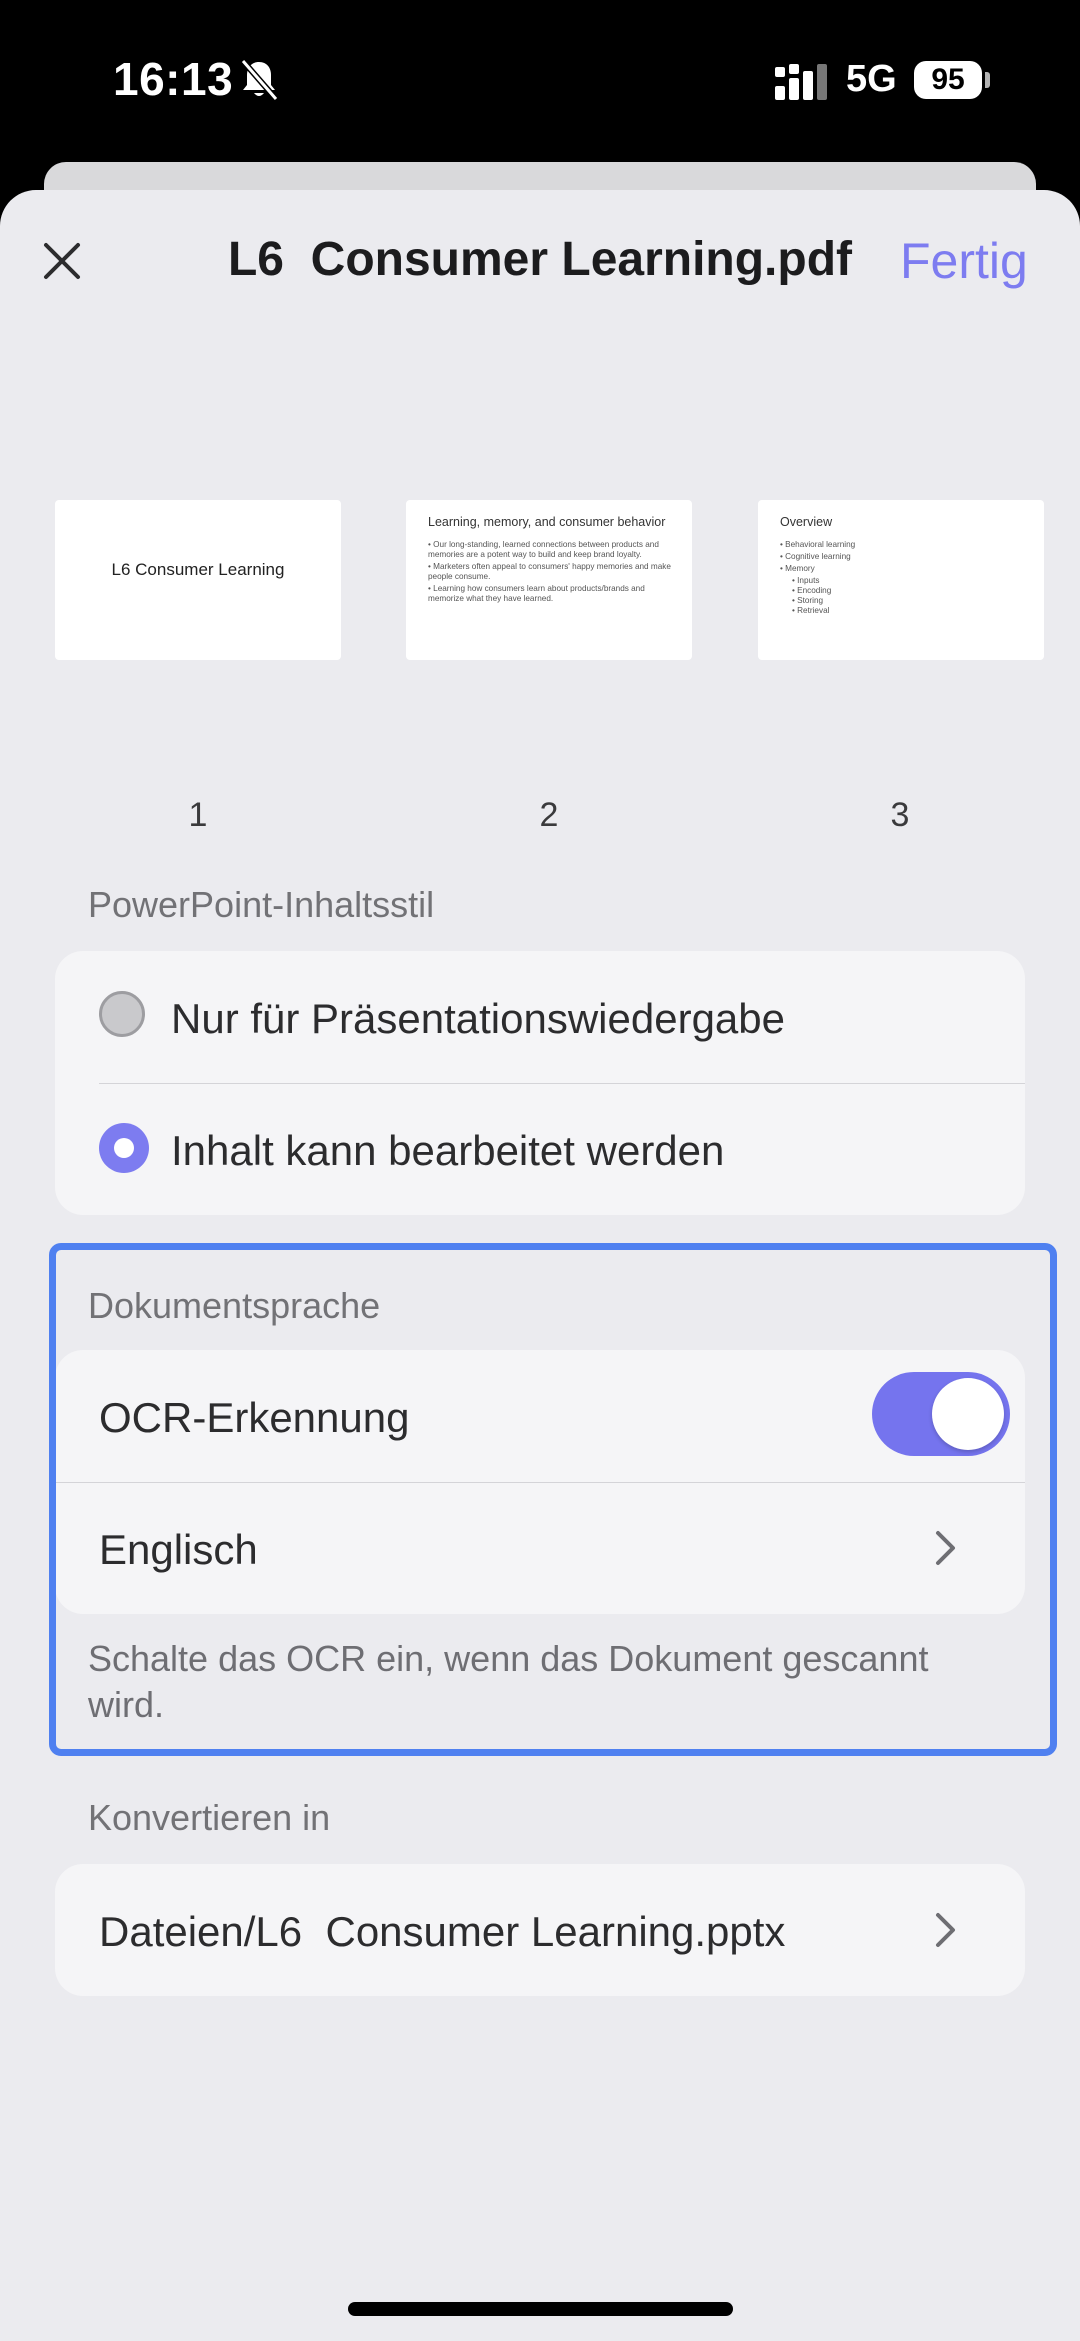 The width and height of the screenshot is (1080, 2341). What do you see at coordinates (178, 1549) in the screenshot?
I see `language-value: Englisch` at bounding box center [178, 1549].